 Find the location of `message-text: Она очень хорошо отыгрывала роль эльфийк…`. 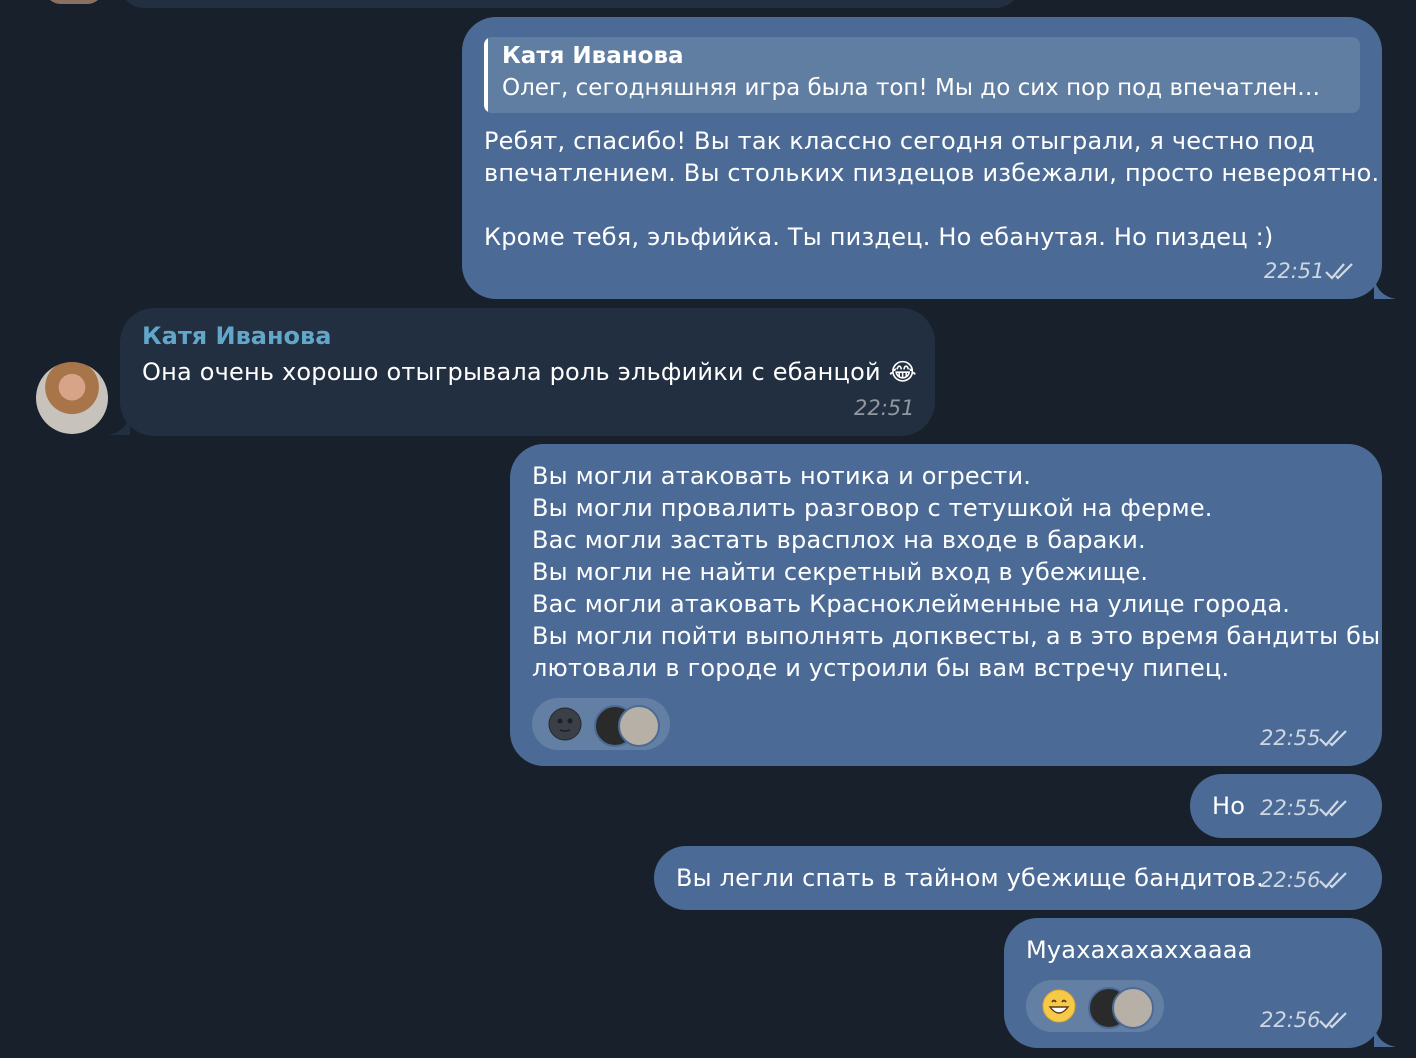

message-text: Она очень хорошо отыгрывала роль эльфийк… is located at coordinates (529, 372).